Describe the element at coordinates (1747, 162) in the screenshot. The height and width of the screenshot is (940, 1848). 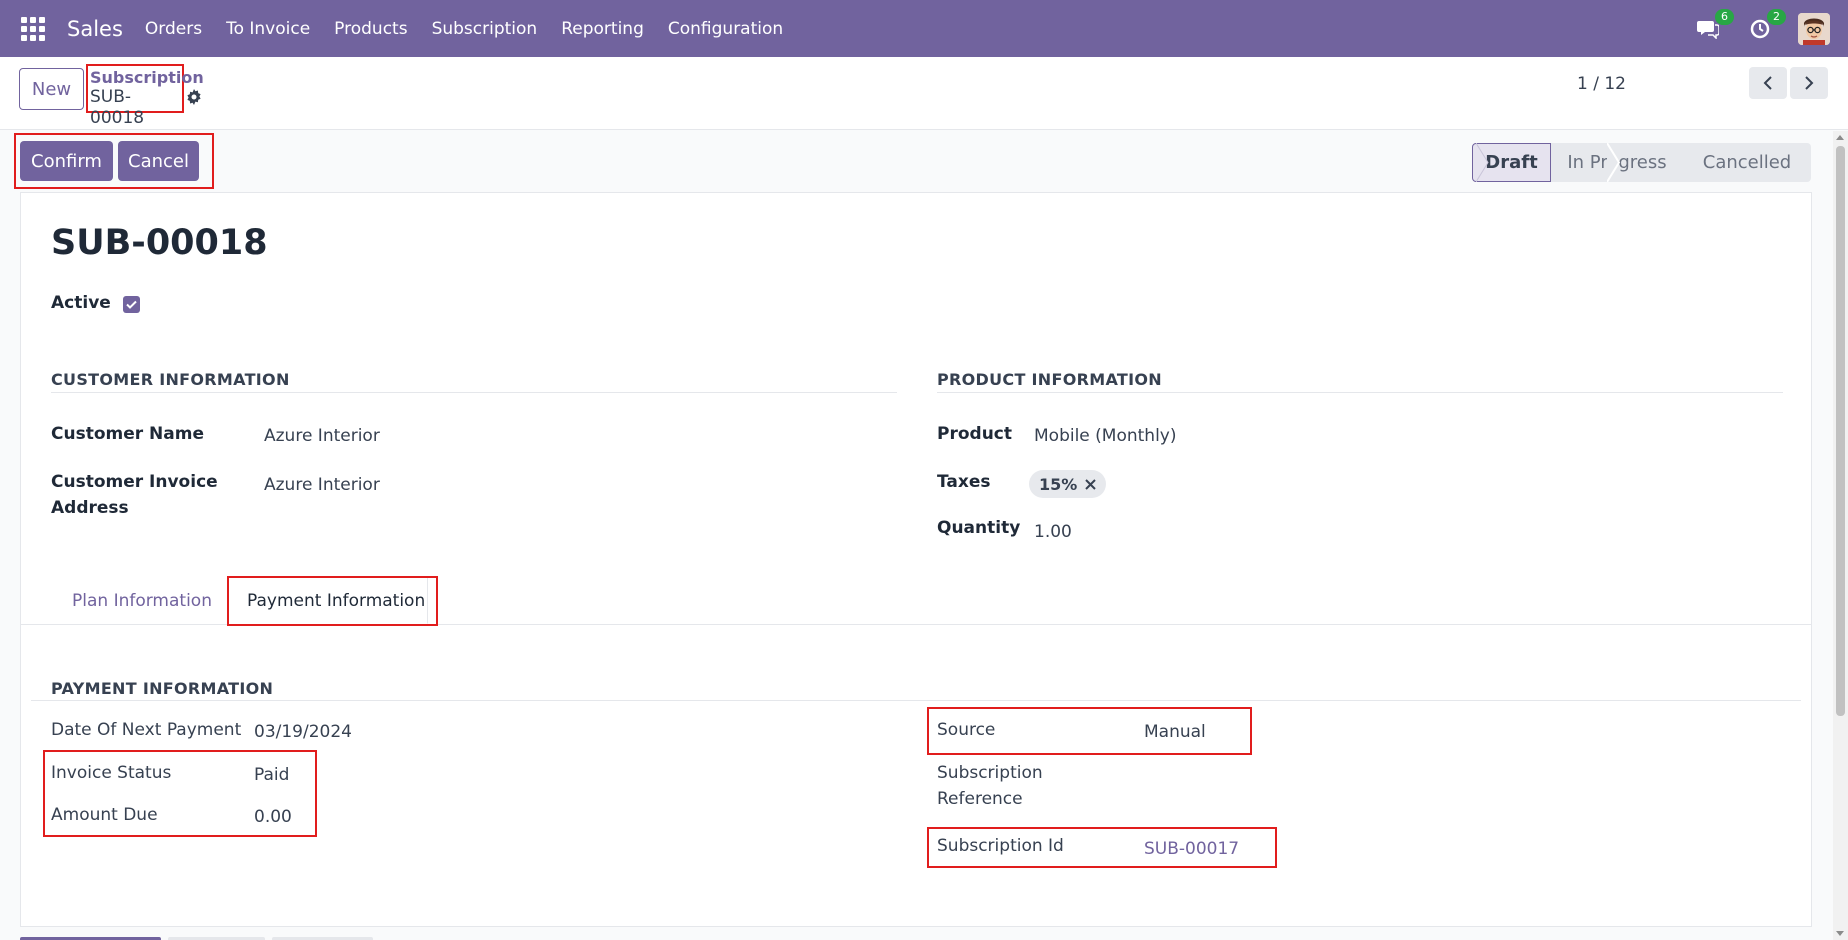
I see `stage-cancelled: Cancelled` at that location.